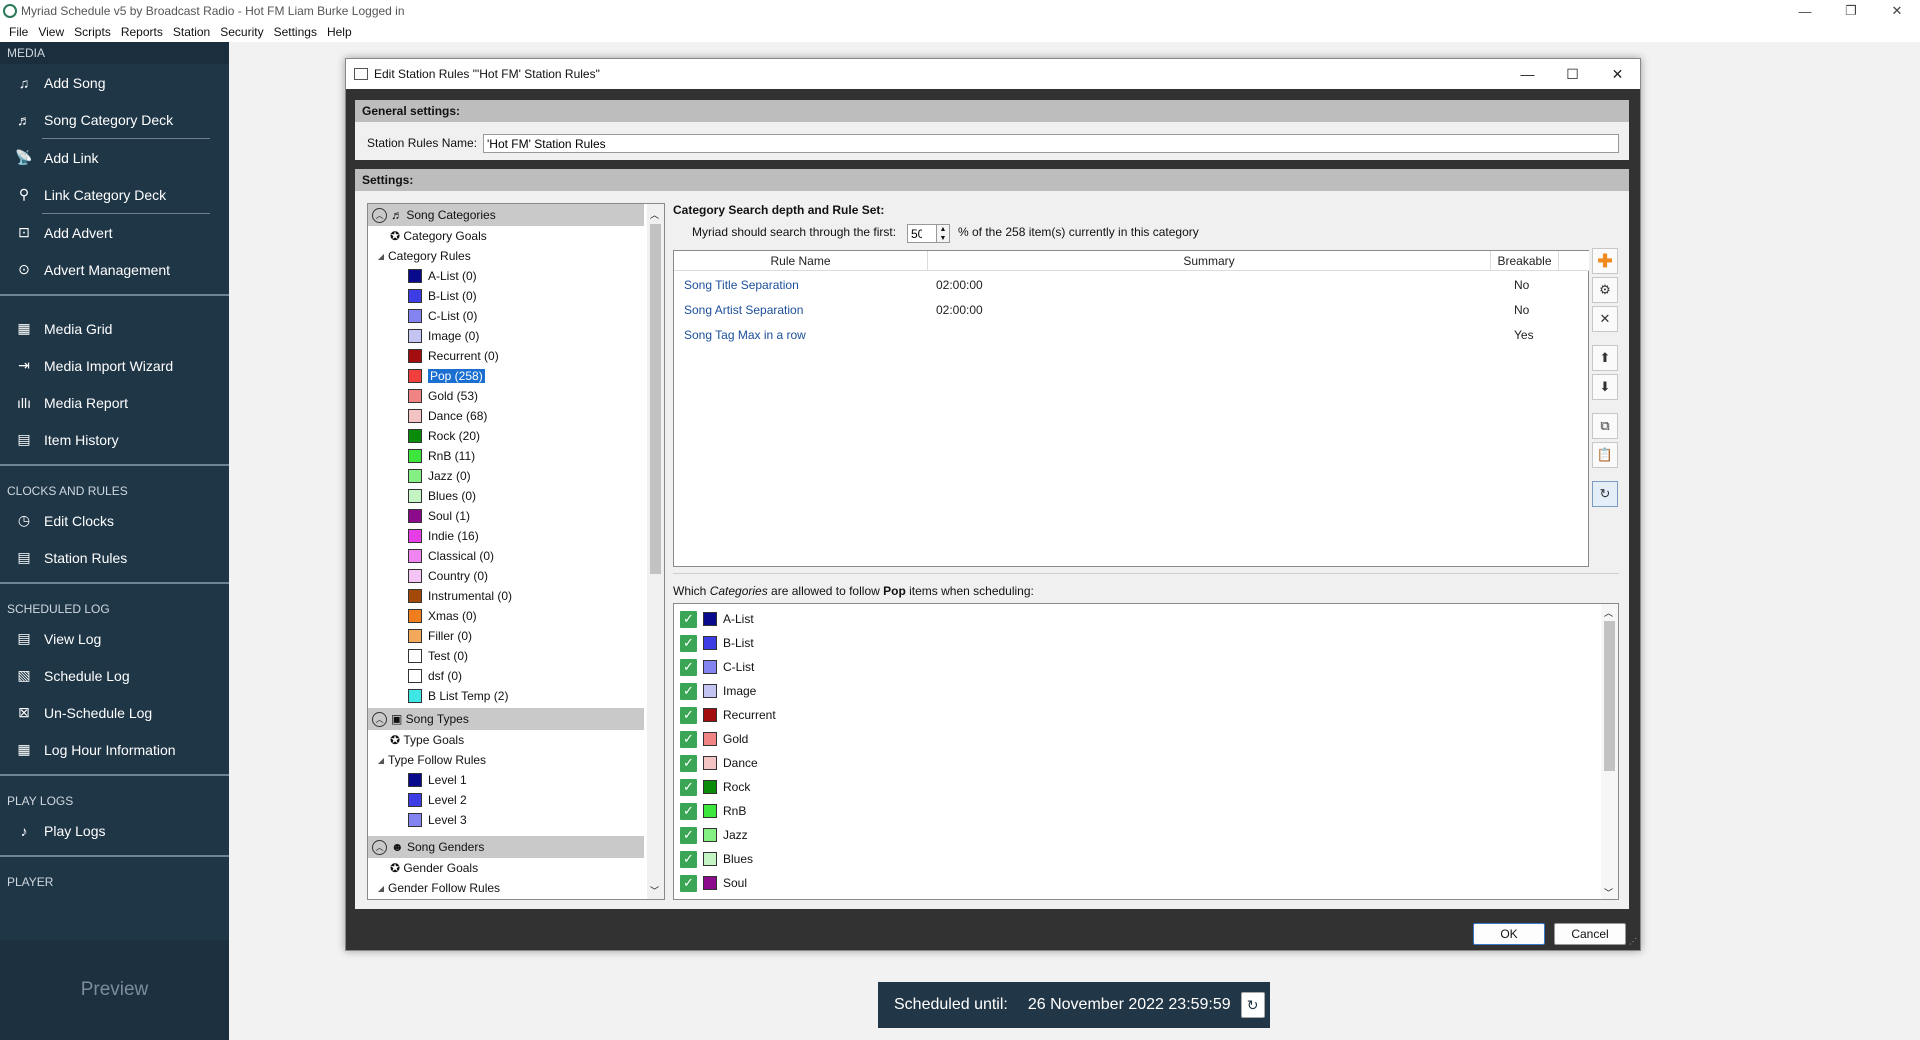  I want to click on tree-item-category: Jazz (0), so click(516, 476).